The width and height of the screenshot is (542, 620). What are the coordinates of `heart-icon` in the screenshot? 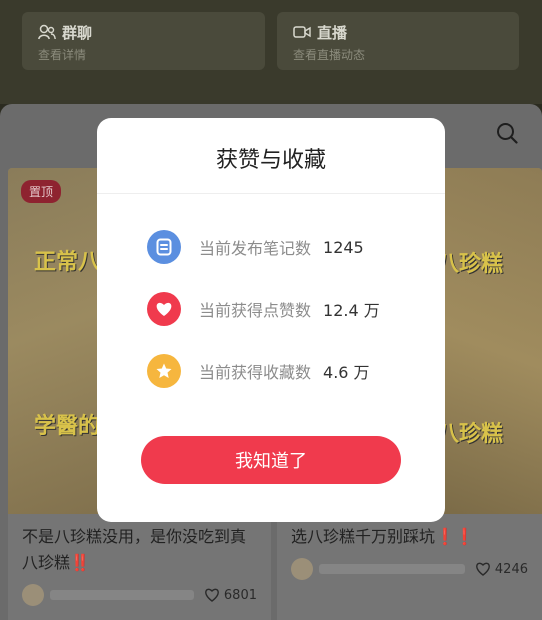 It's located at (164, 309).